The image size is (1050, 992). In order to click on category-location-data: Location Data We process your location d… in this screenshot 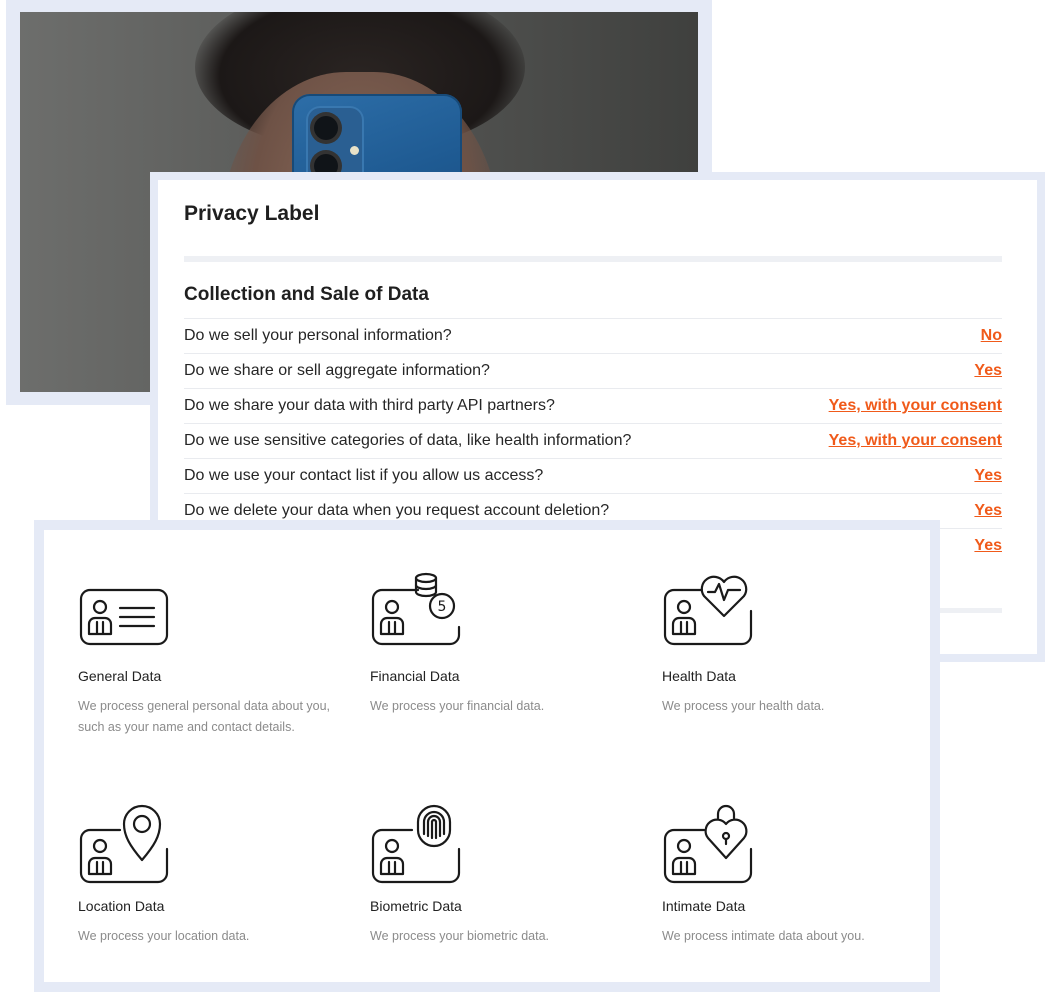, I will do `click(213, 874)`.